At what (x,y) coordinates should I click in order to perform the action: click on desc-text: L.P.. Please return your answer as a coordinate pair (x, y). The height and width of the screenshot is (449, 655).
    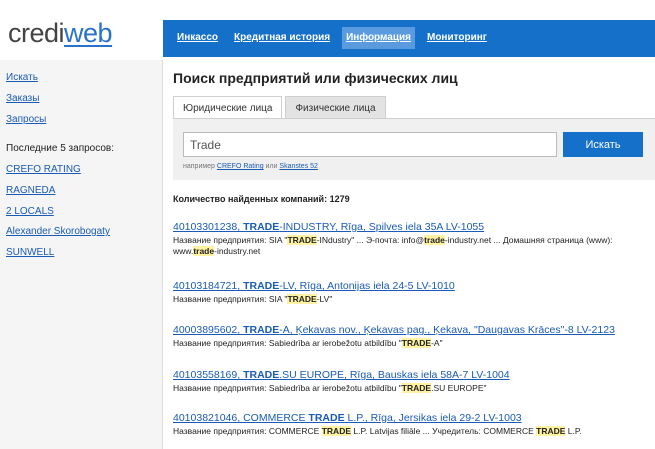
    Looking at the image, I should click on (573, 431).